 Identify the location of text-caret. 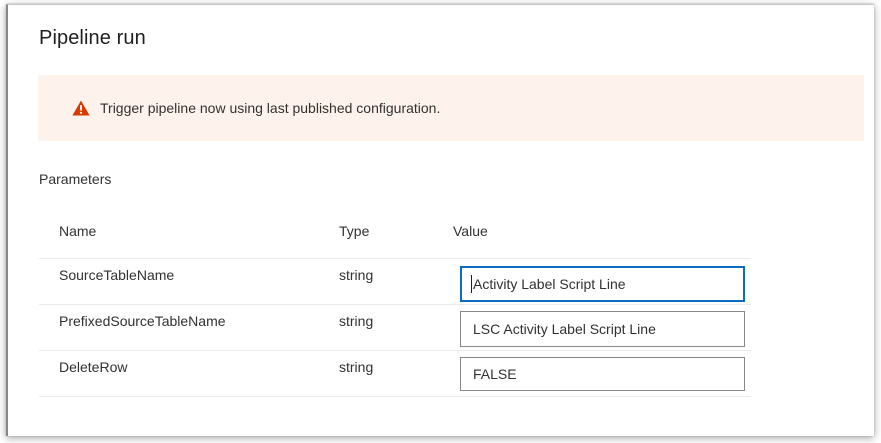
(471, 284).